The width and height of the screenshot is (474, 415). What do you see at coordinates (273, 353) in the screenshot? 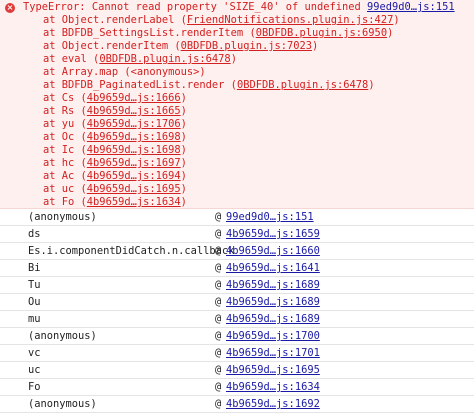
I see `stack-location-link: 4b9659d…js:1701` at bounding box center [273, 353].